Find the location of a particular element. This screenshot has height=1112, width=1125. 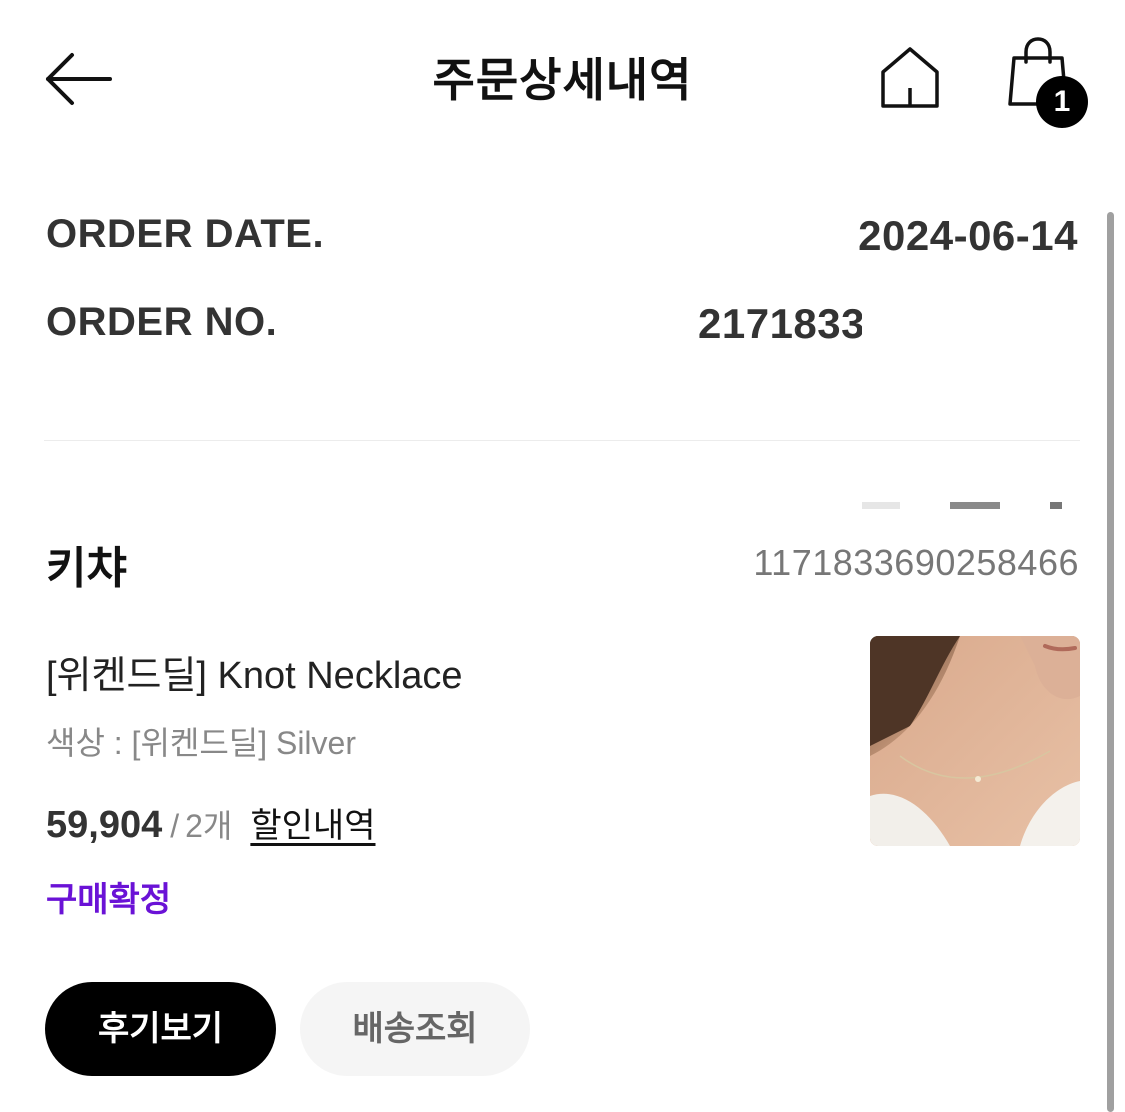

page-title: 주문상세내역 is located at coordinates (562, 80).